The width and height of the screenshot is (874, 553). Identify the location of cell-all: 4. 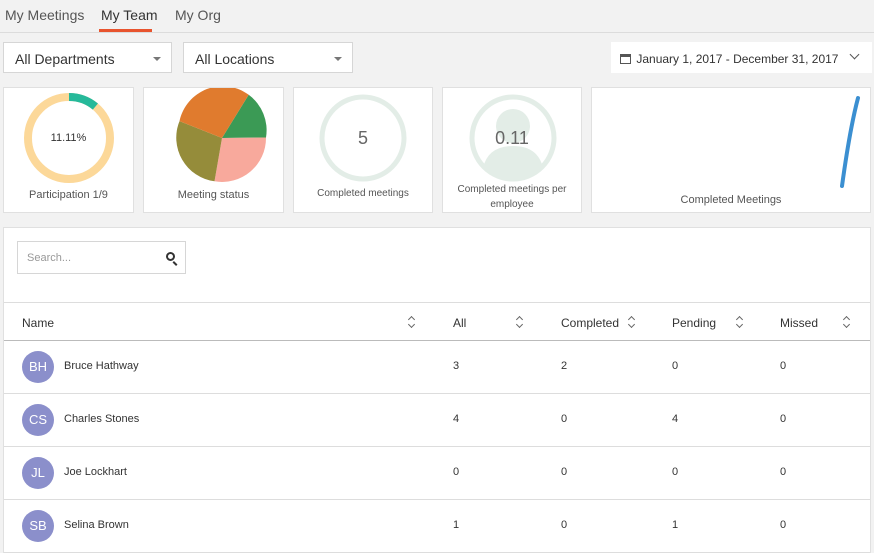
(456, 419).